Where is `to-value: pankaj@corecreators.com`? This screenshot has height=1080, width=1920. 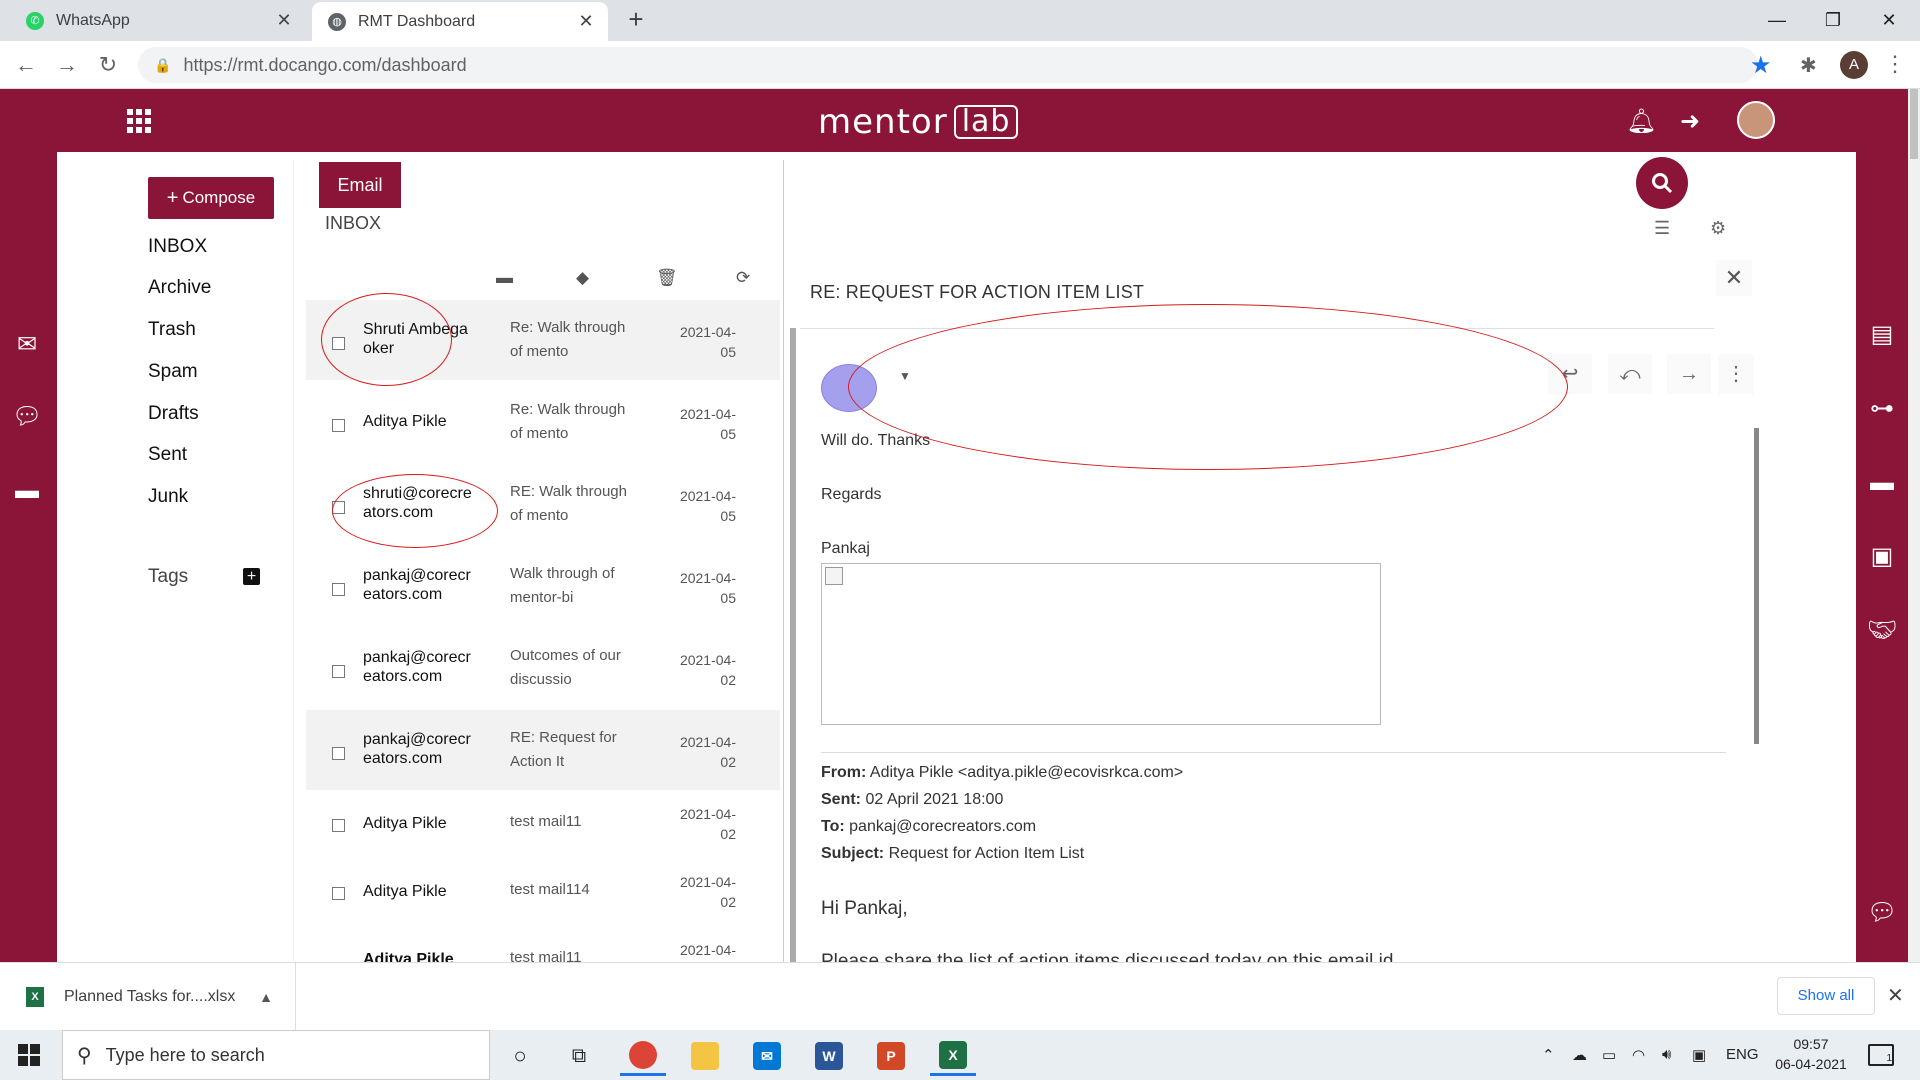
to-value: pankaj@corecreators.com is located at coordinates (942, 826).